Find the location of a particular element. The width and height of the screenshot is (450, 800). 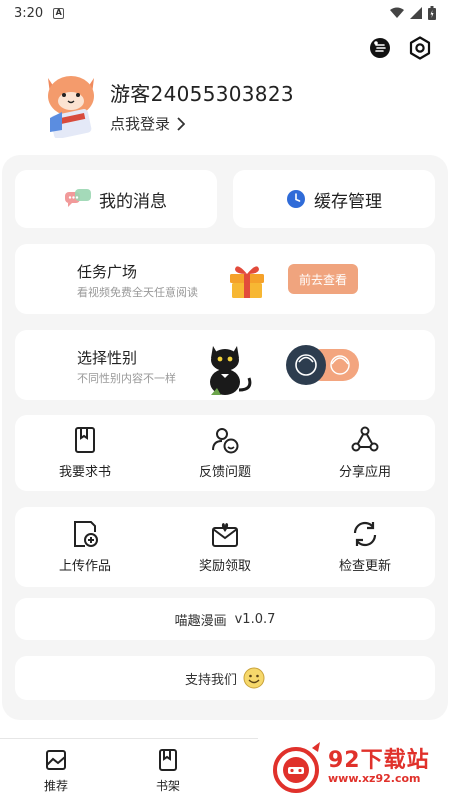

refresh-icon is located at coordinates (365, 534).